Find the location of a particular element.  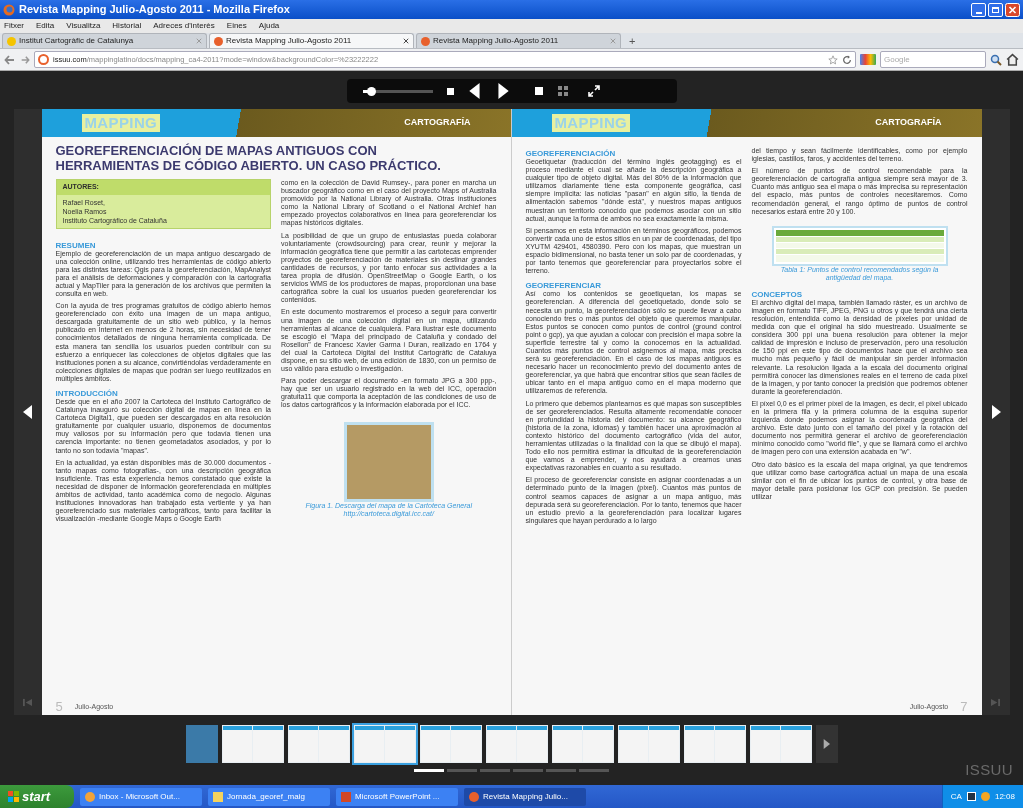

fullscreen-icon is located at coordinates (593, 91).